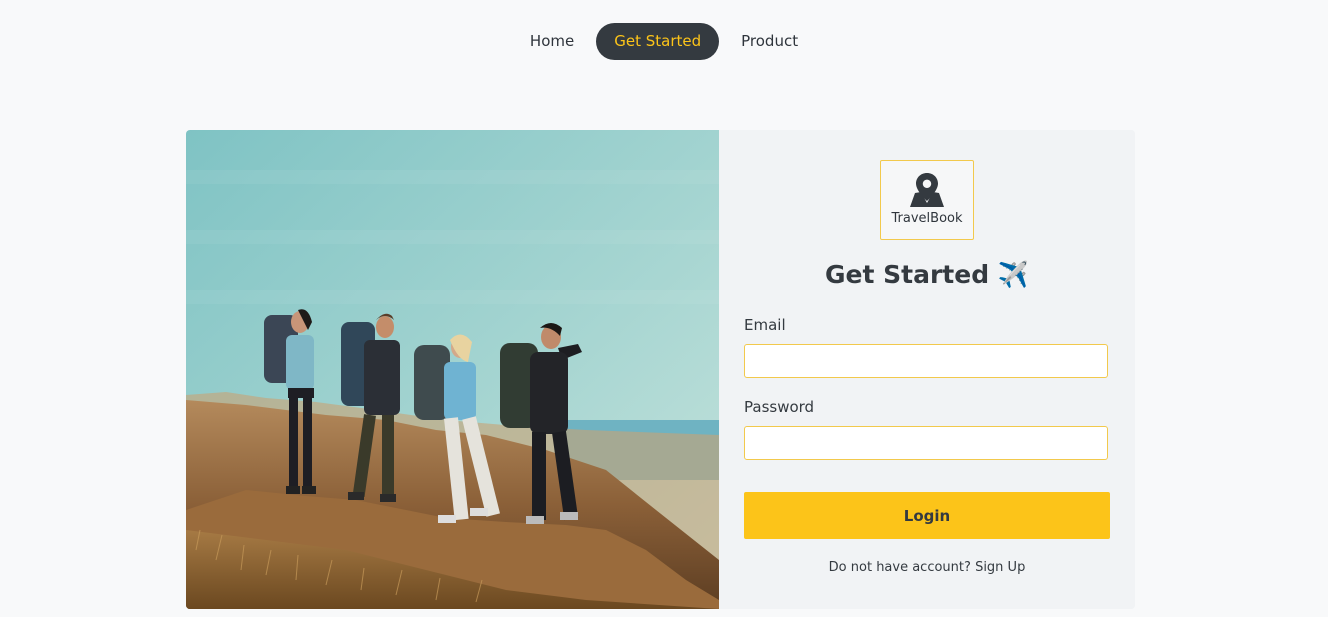  What do you see at coordinates (899, 567) in the screenshot?
I see `signup-prompt-text: Do not have account?` at bounding box center [899, 567].